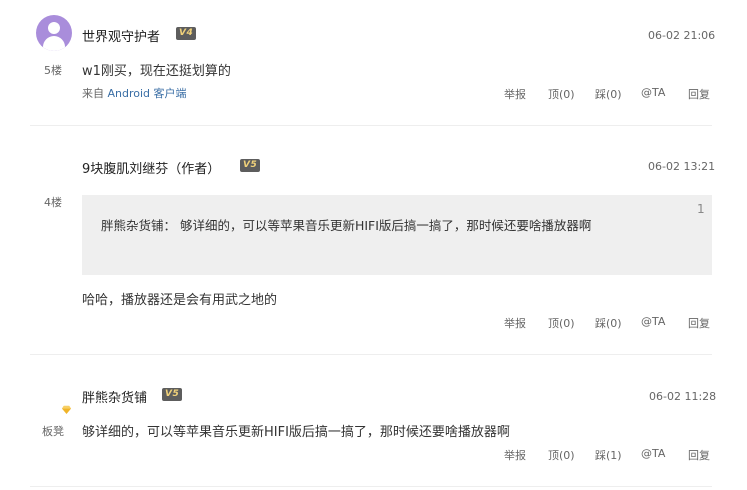 Image resolution: width=747 pixels, height=490 pixels. I want to click on post-time: 06-02 11:28, so click(683, 396).